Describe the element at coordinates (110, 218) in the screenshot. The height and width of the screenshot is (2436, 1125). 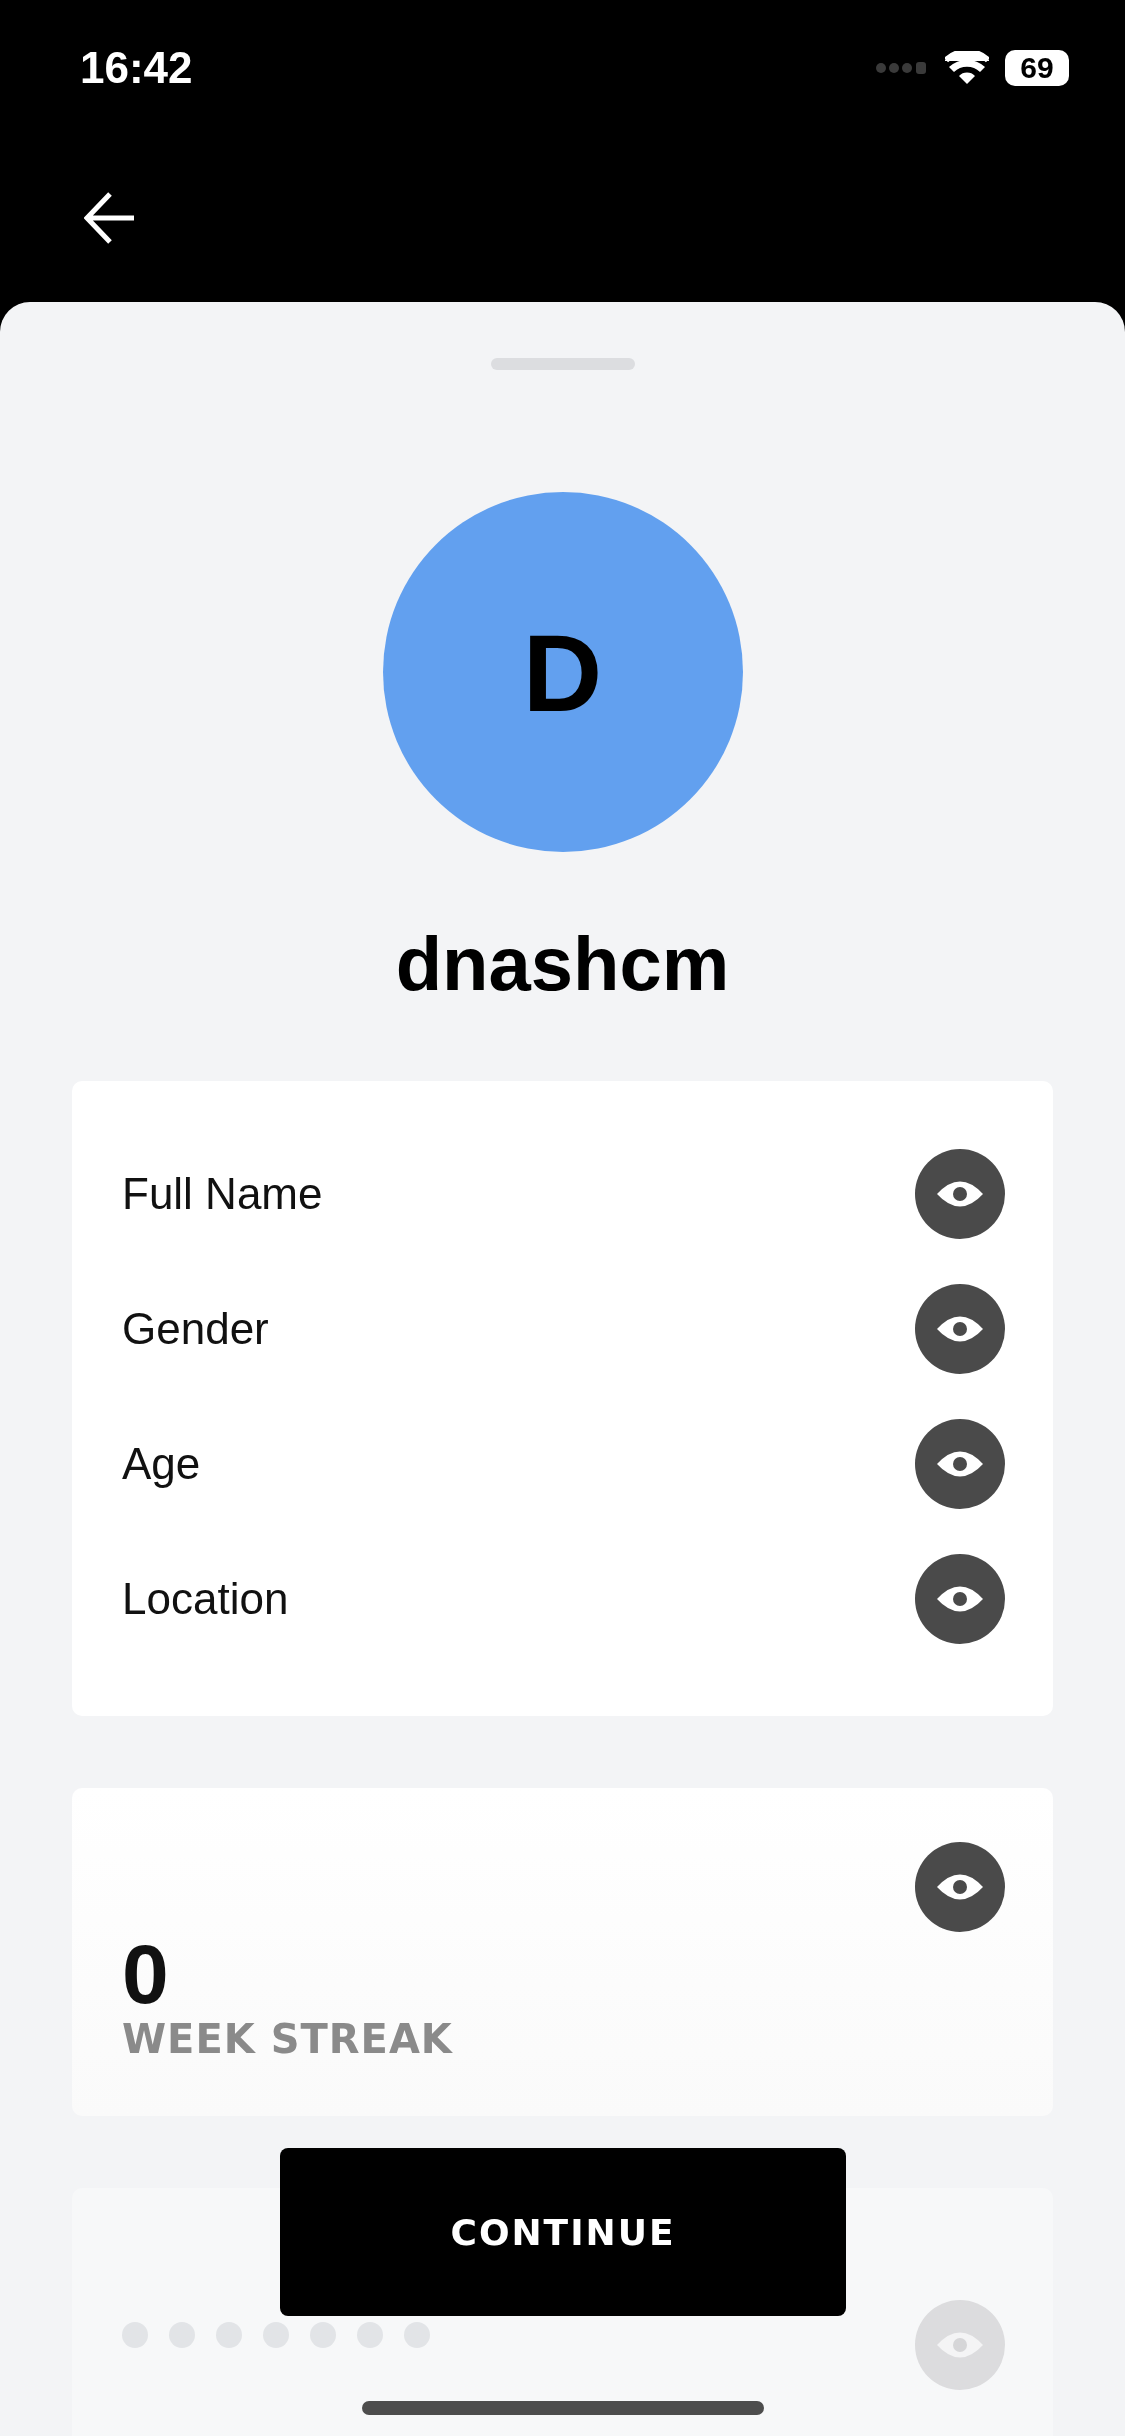
I see `back-arrow-icon` at that location.